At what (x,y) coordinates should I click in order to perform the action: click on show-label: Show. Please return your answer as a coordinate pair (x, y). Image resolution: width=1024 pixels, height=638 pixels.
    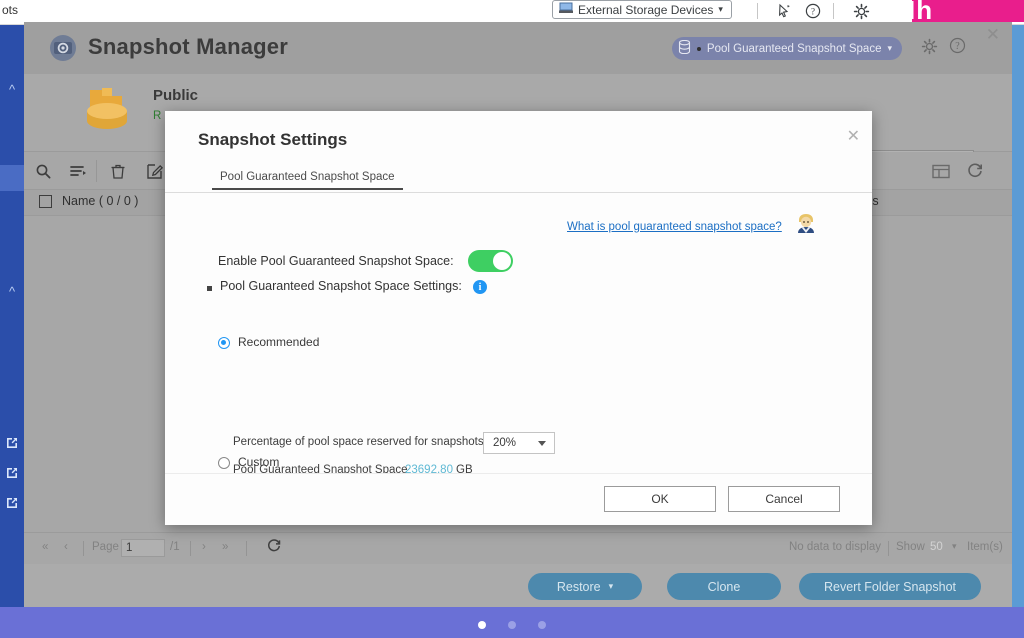
    Looking at the image, I should click on (910, 547).